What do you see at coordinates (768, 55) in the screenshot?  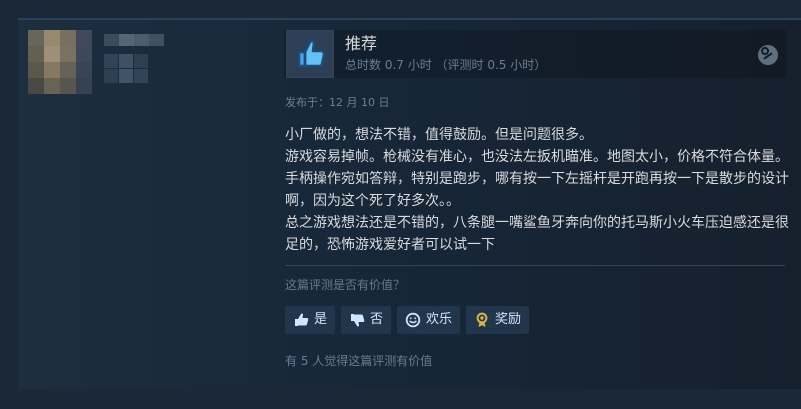 I see `steam-icon` at bounding box center [768, 55].